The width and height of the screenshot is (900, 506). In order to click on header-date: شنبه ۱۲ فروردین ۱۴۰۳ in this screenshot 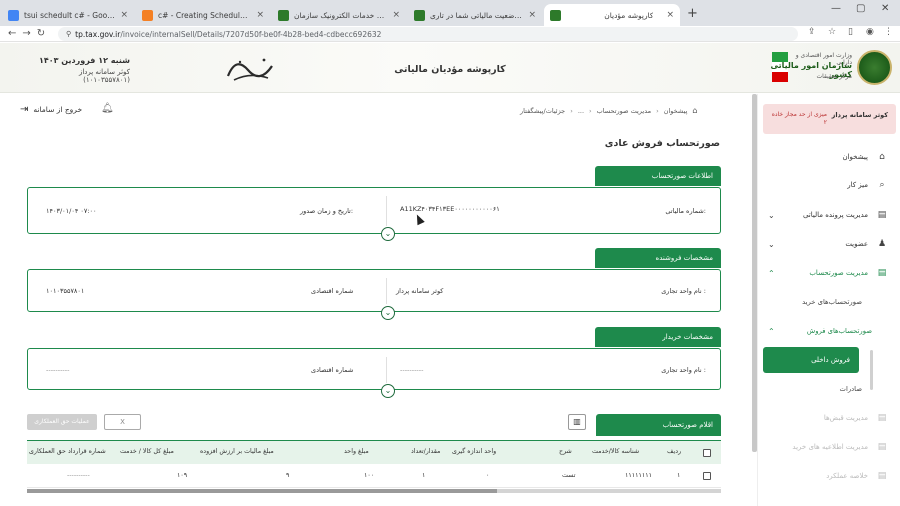, I will do `click(84, 60)`.